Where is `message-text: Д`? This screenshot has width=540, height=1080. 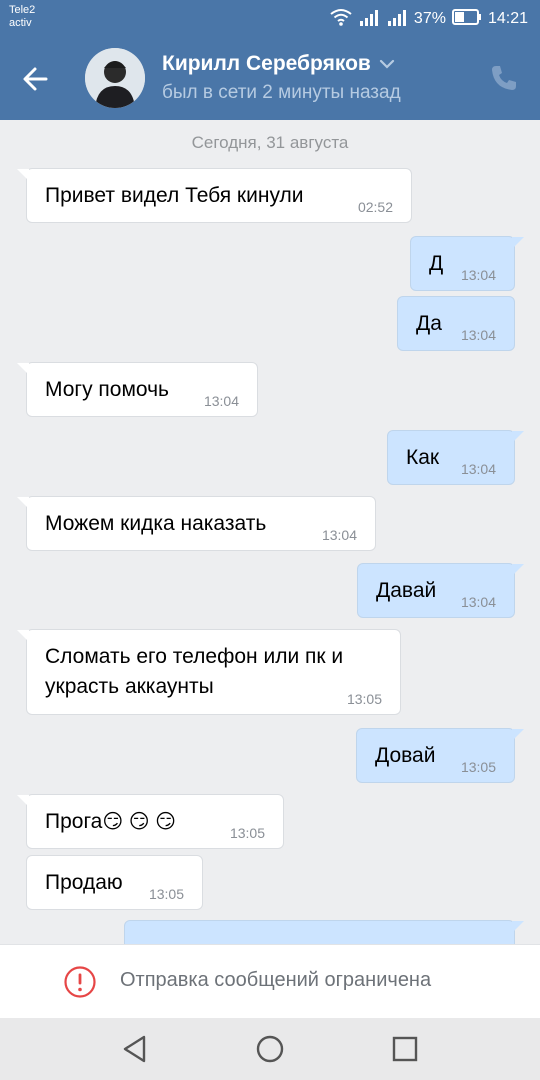 message-text: Д is located at coordinates (436, 263).